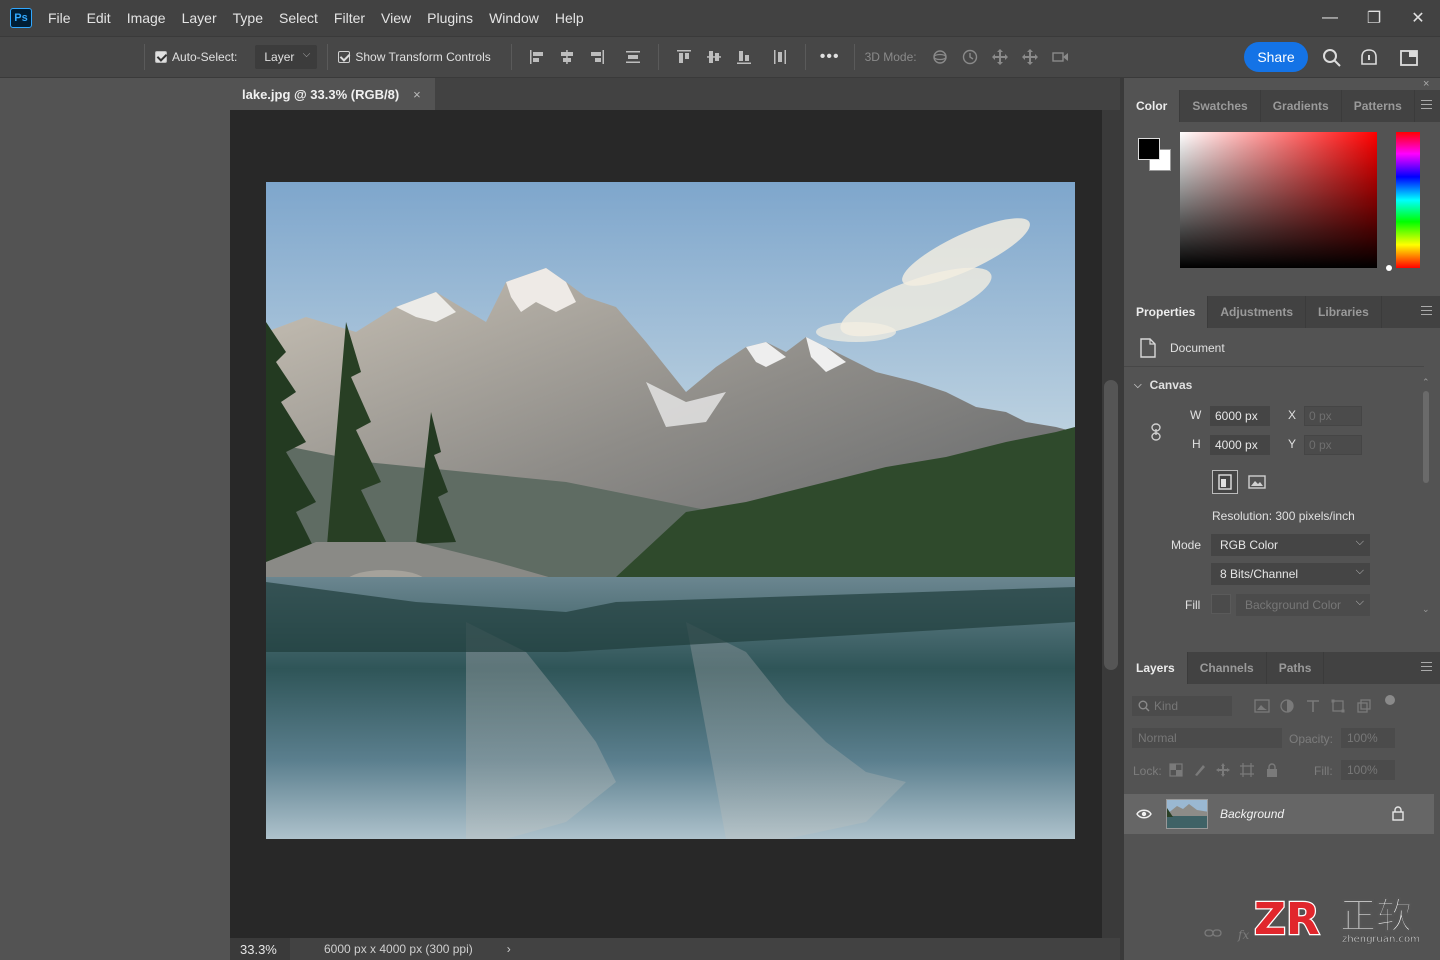 This screenshot has height=960, width=1440. Describe the element at coordinates (1301, 106) in the screenshot. I see `tab-gradients: Gradients` at that location.